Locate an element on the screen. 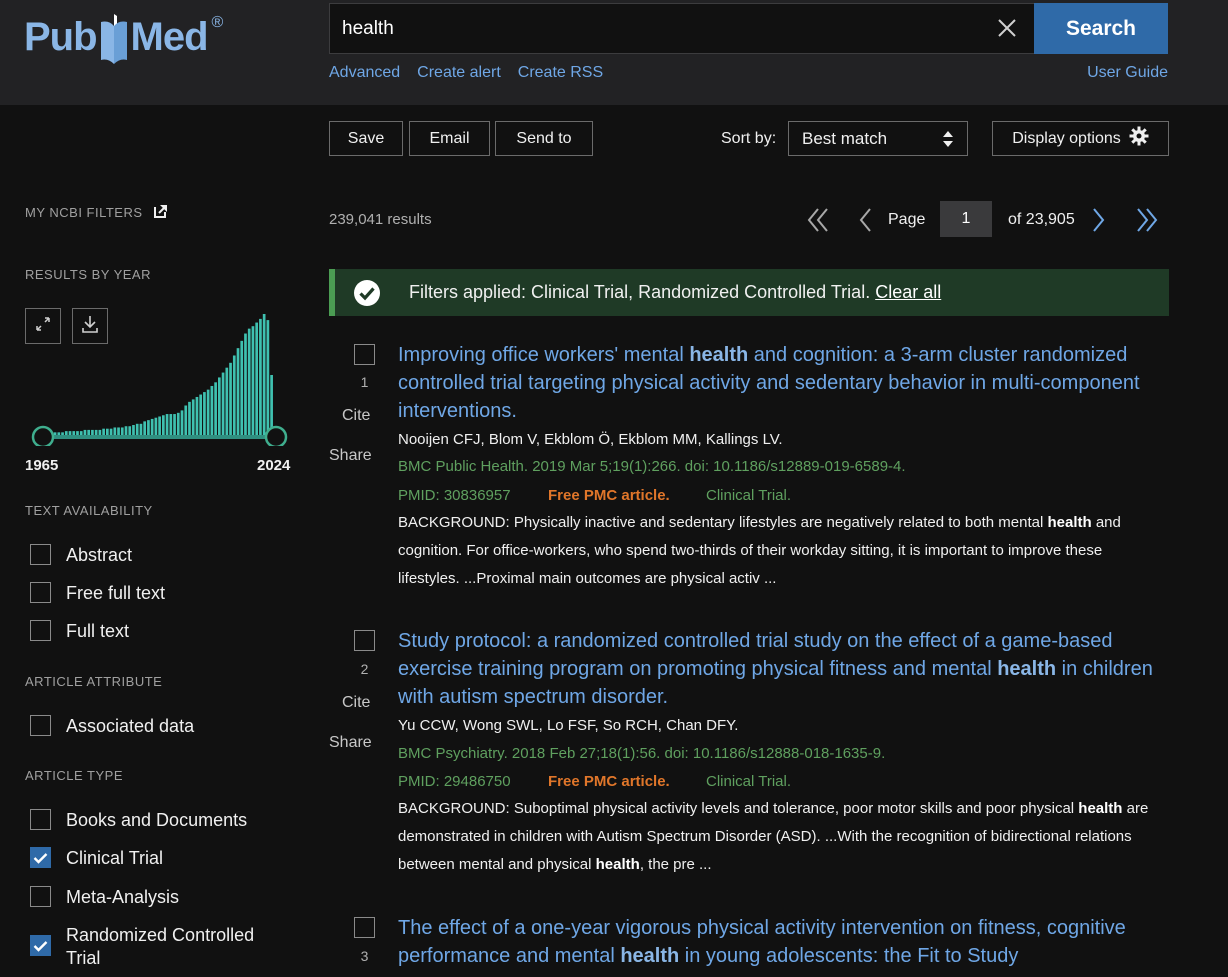 This screenshot has height=977, width=1228. article-type-heading: ARTICLE TYPE is located at coordinates (74, 775).